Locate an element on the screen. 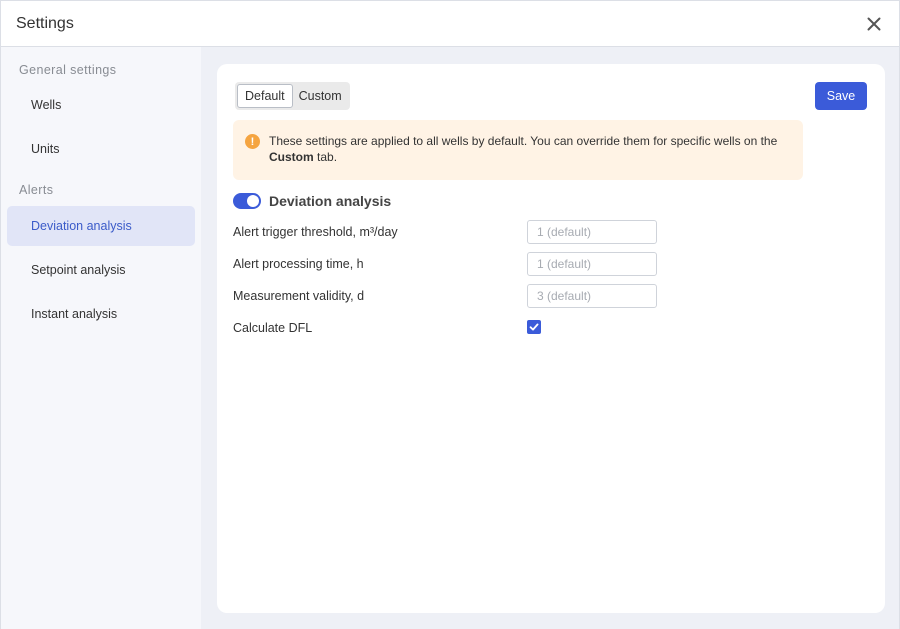 This screenshot has height=629, width=900. validity-input is located at coordinates (592, 296).